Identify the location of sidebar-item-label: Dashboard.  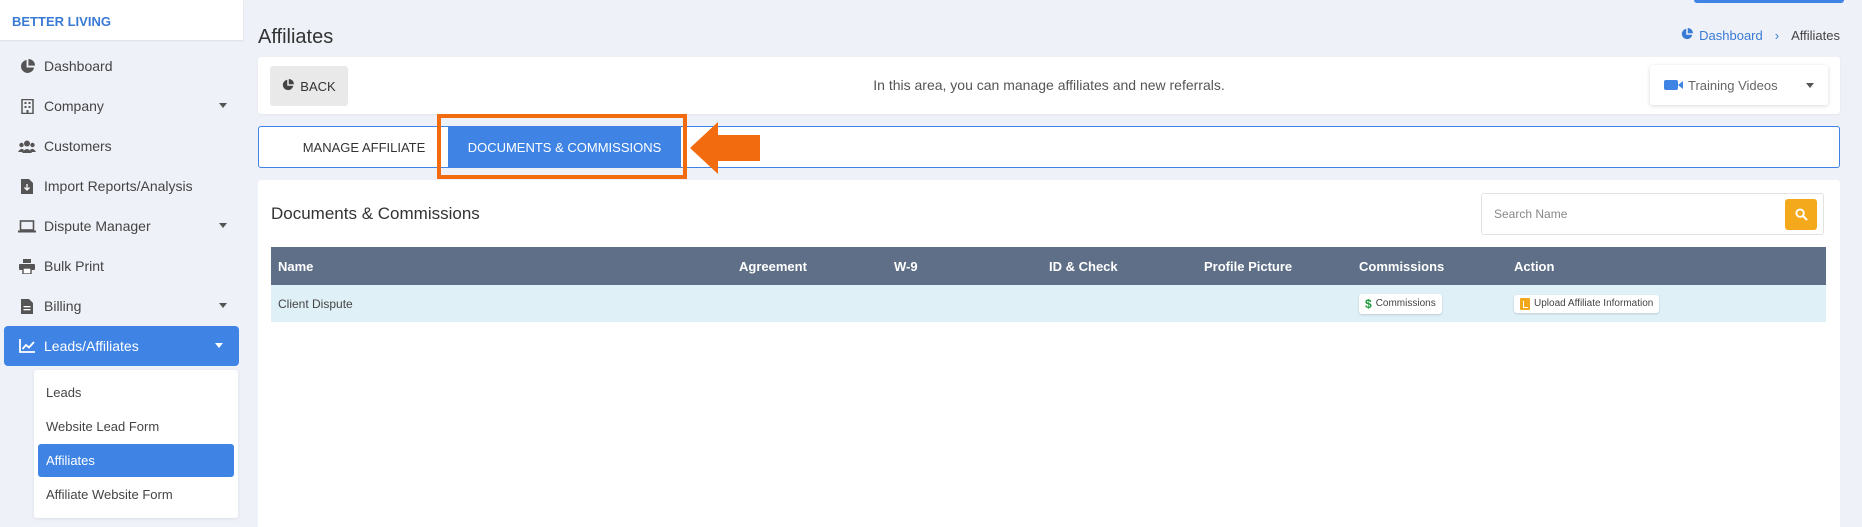
(78, 66).